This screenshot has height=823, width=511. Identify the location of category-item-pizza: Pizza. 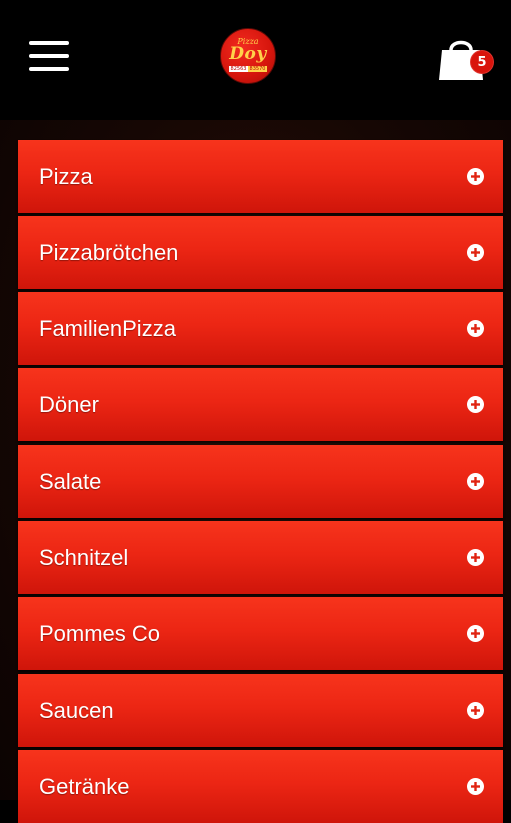
(260, 176).